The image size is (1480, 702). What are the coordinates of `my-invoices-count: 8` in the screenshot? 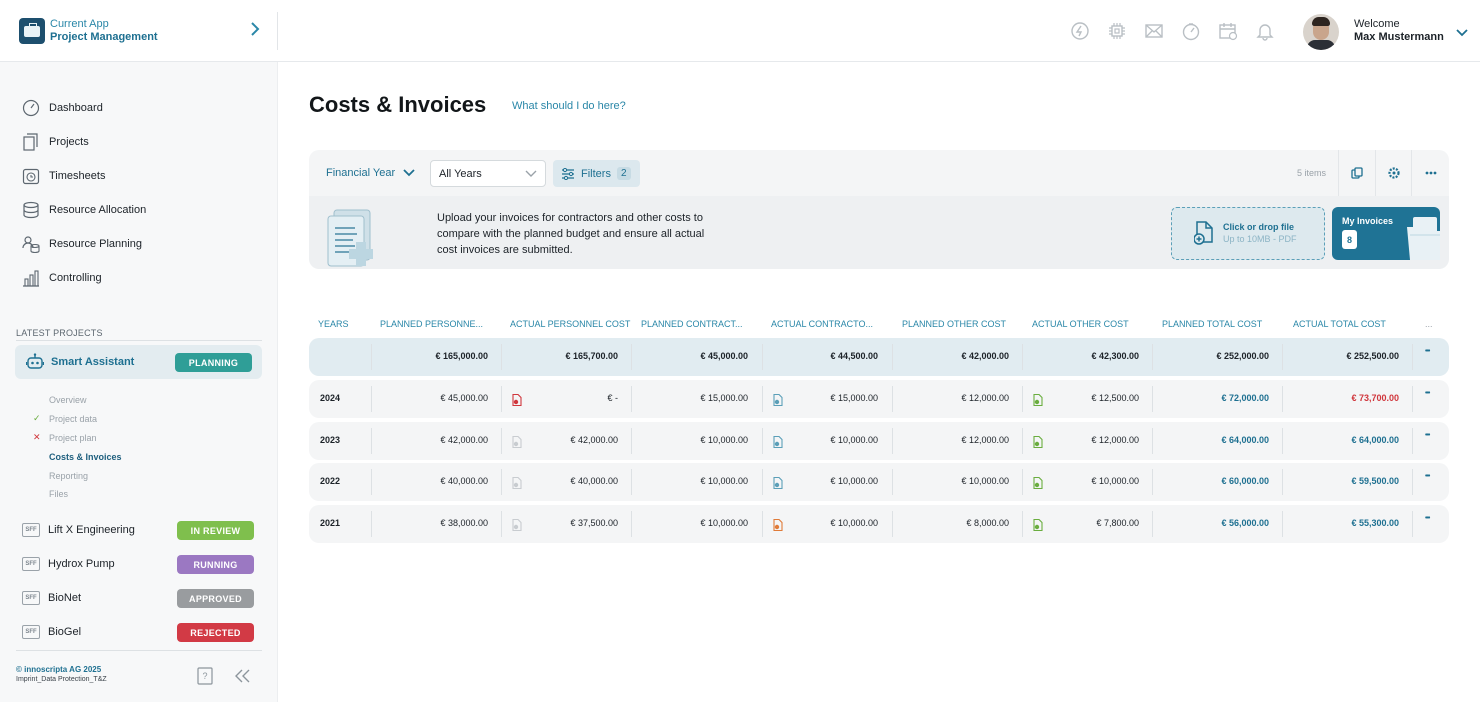 It's located at (1349, 239).